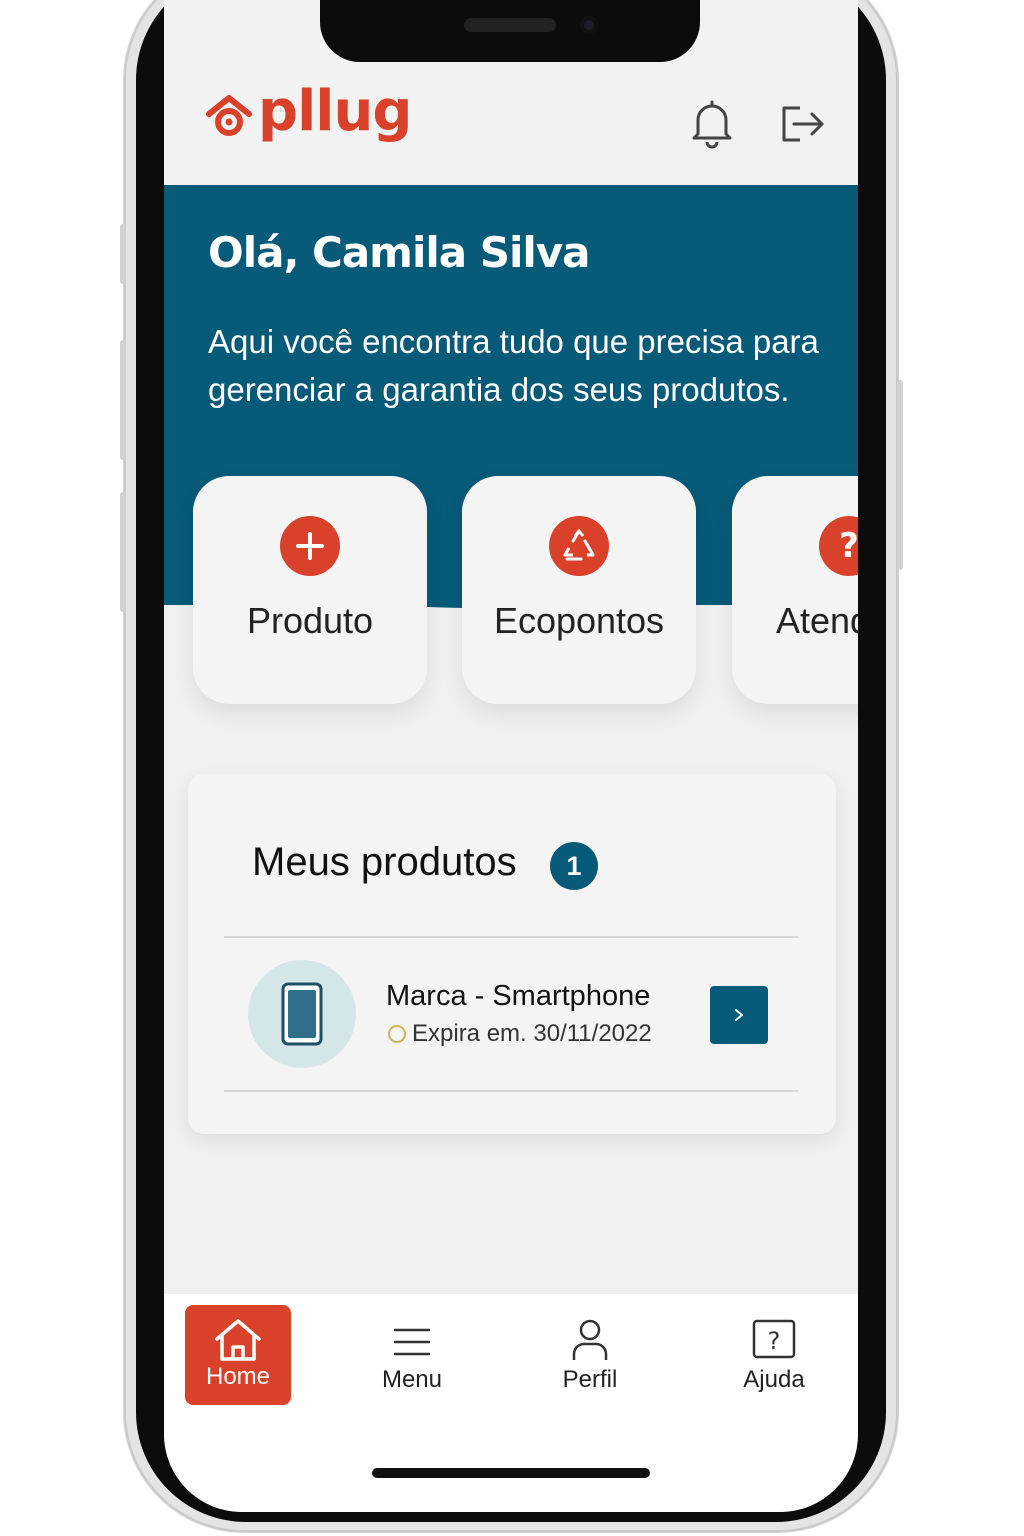  I want to click on plus-icon, so click(310, 546).